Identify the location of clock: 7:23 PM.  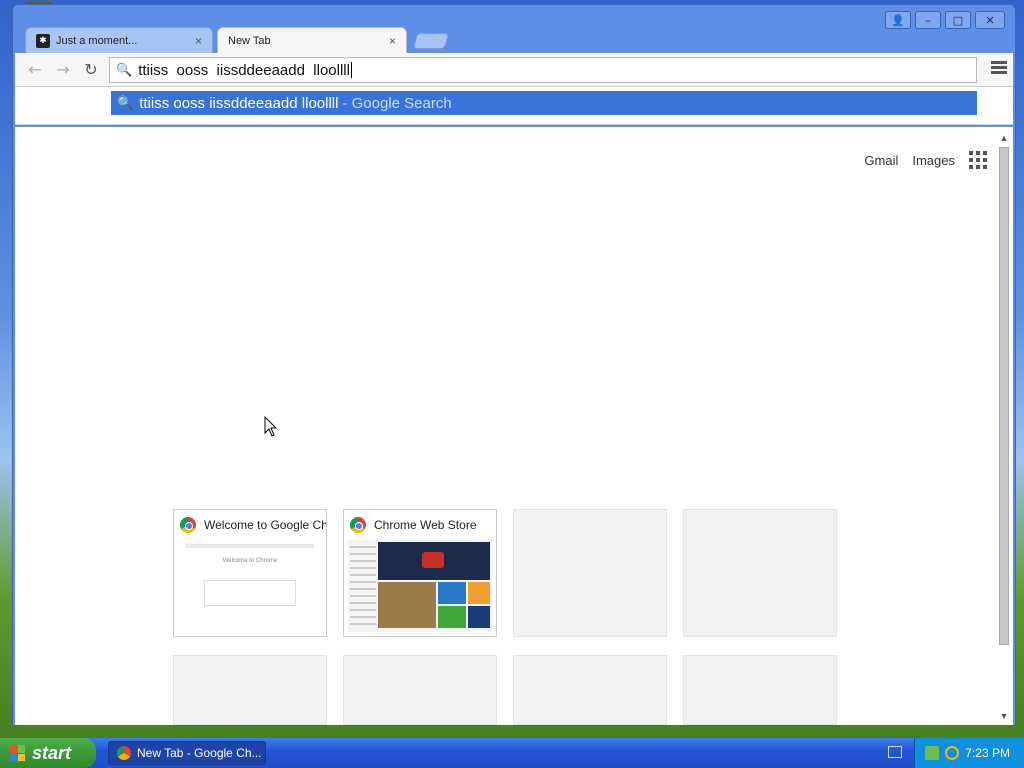
(987, 753).